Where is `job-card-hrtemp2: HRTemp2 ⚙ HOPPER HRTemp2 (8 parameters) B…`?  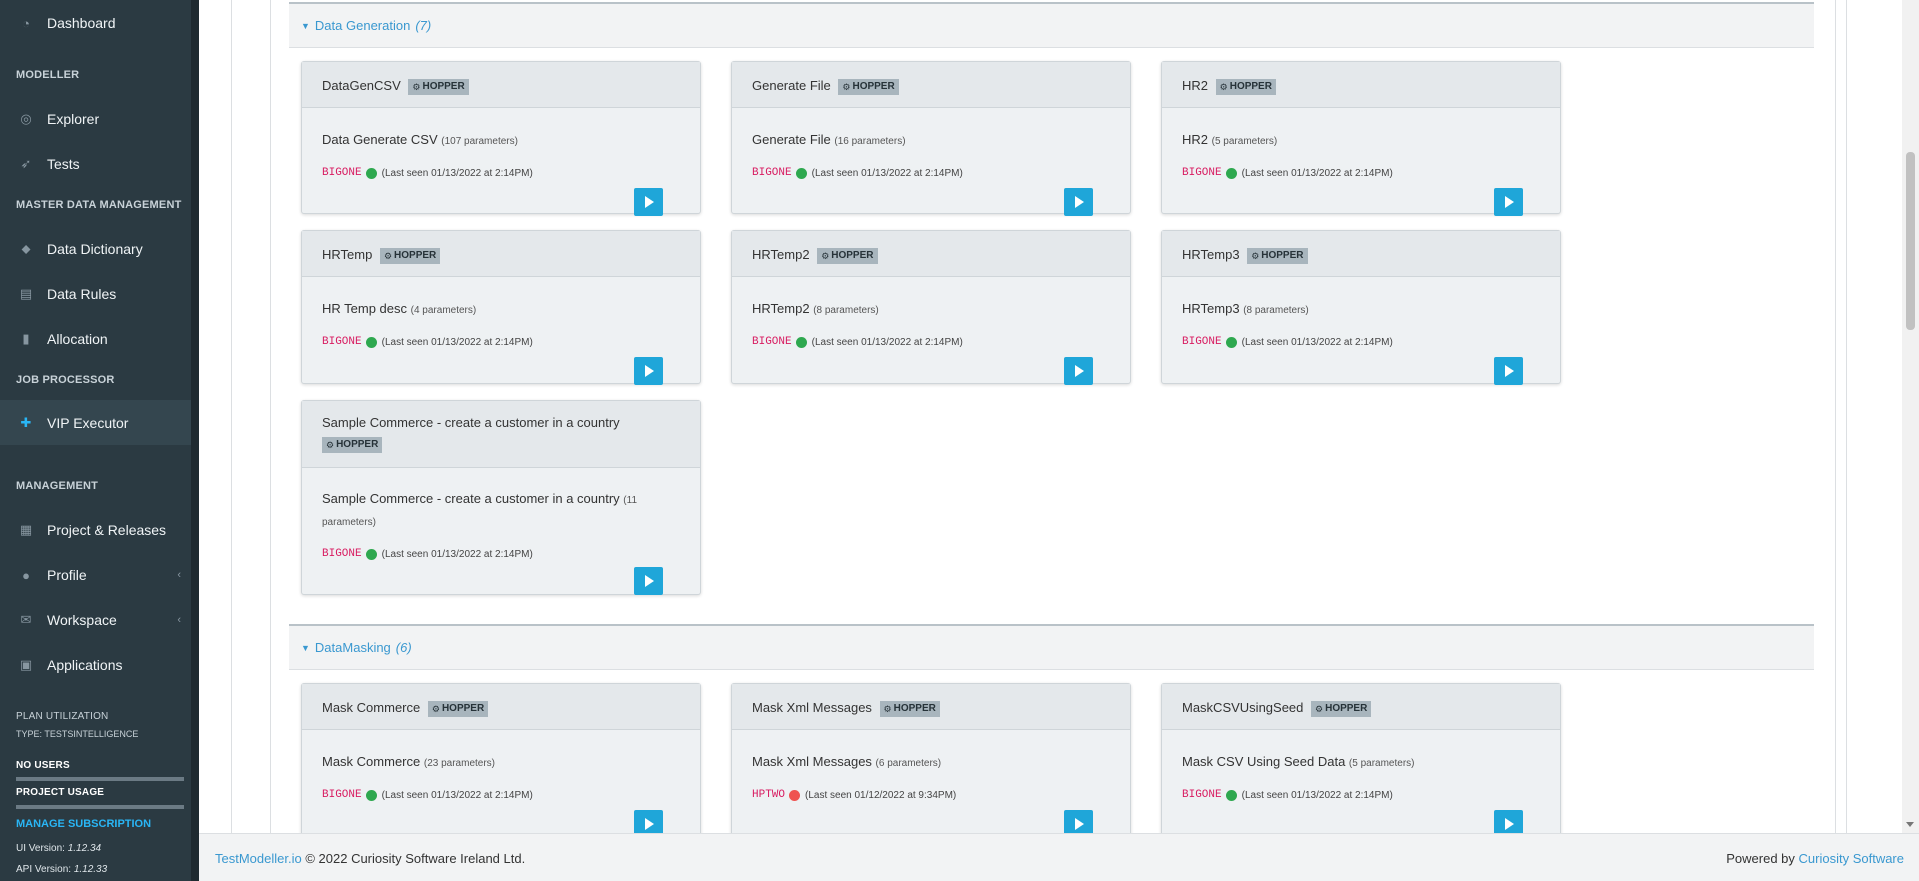 job-card-hrtemp2: HRTemp2 ⚙ HOPPER HRTemp2 (8 parameters) B… is located at coordinates (931, 307).